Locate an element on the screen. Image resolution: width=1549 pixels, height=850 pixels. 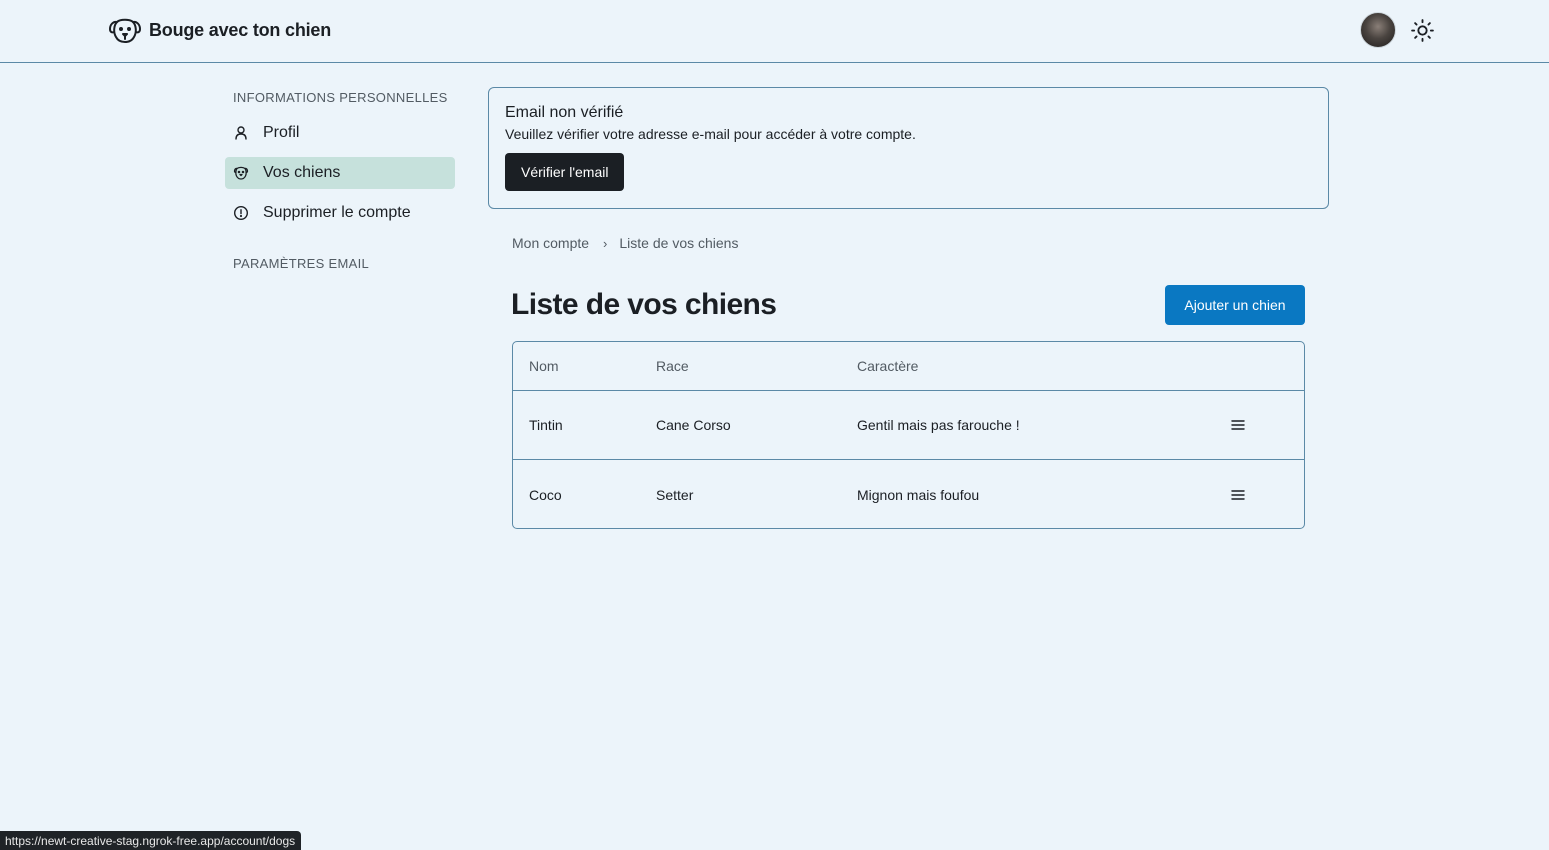
cell-nom: Tintin is located at coordinates (546, 425).